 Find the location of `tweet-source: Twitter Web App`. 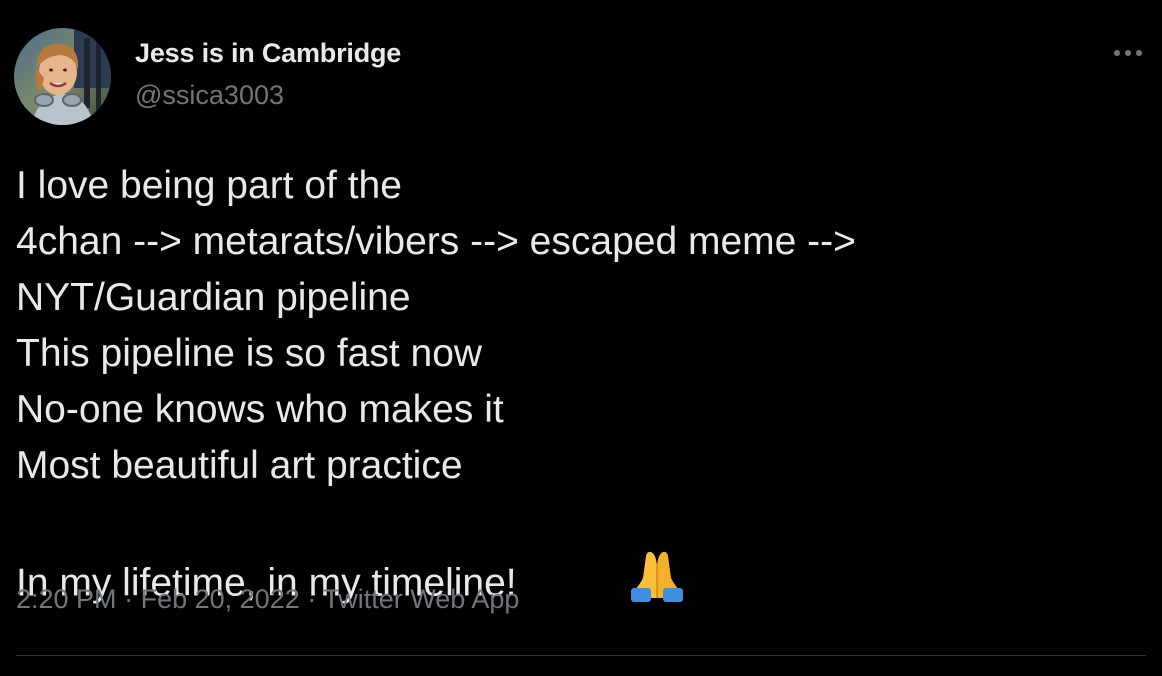

tweet-source: Twitter Web App is located at coordinates (421, 599).